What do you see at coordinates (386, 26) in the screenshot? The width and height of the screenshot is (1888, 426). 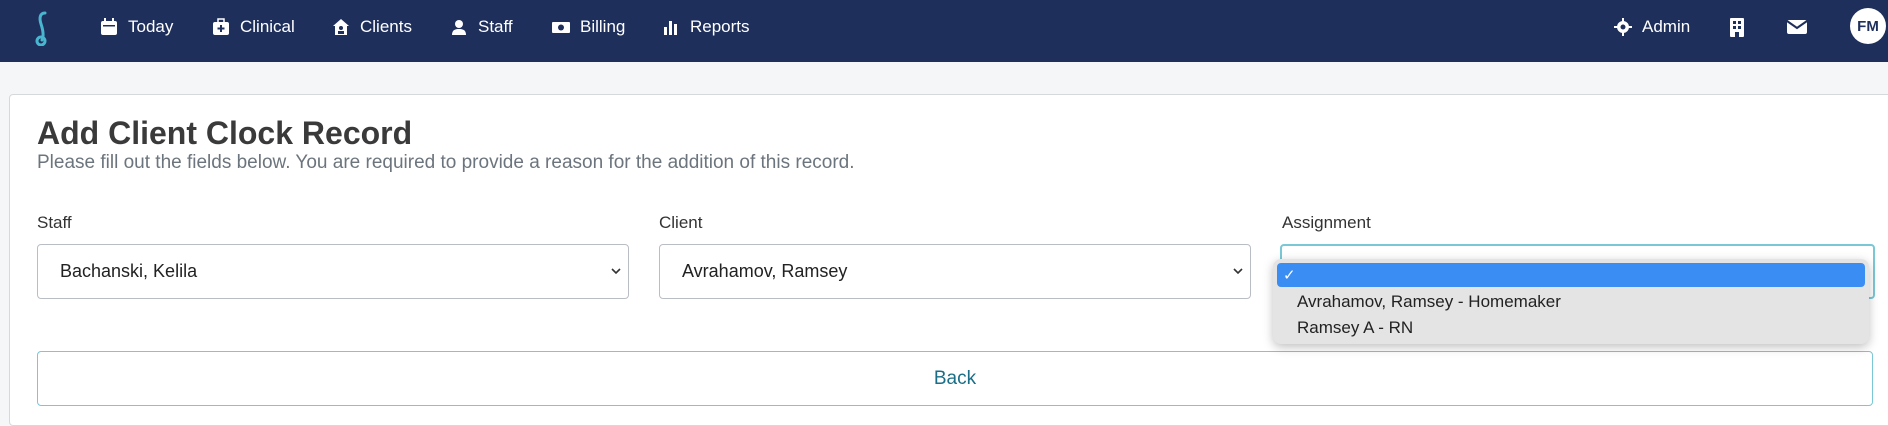 I see `nav-clients-label: Clients` at bounding box center [386, 26].